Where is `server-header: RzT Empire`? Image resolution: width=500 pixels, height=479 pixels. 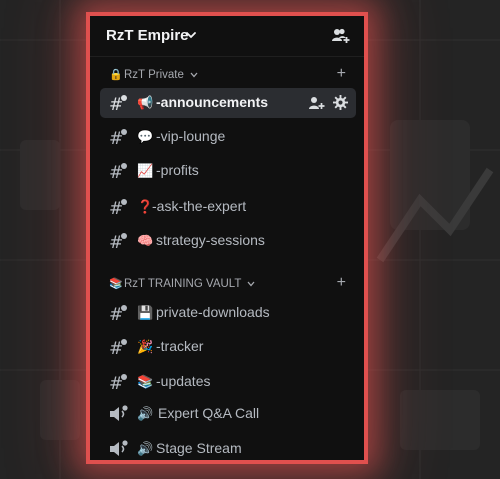
server-header: RzT Empire is located at coordinates (227, 36).